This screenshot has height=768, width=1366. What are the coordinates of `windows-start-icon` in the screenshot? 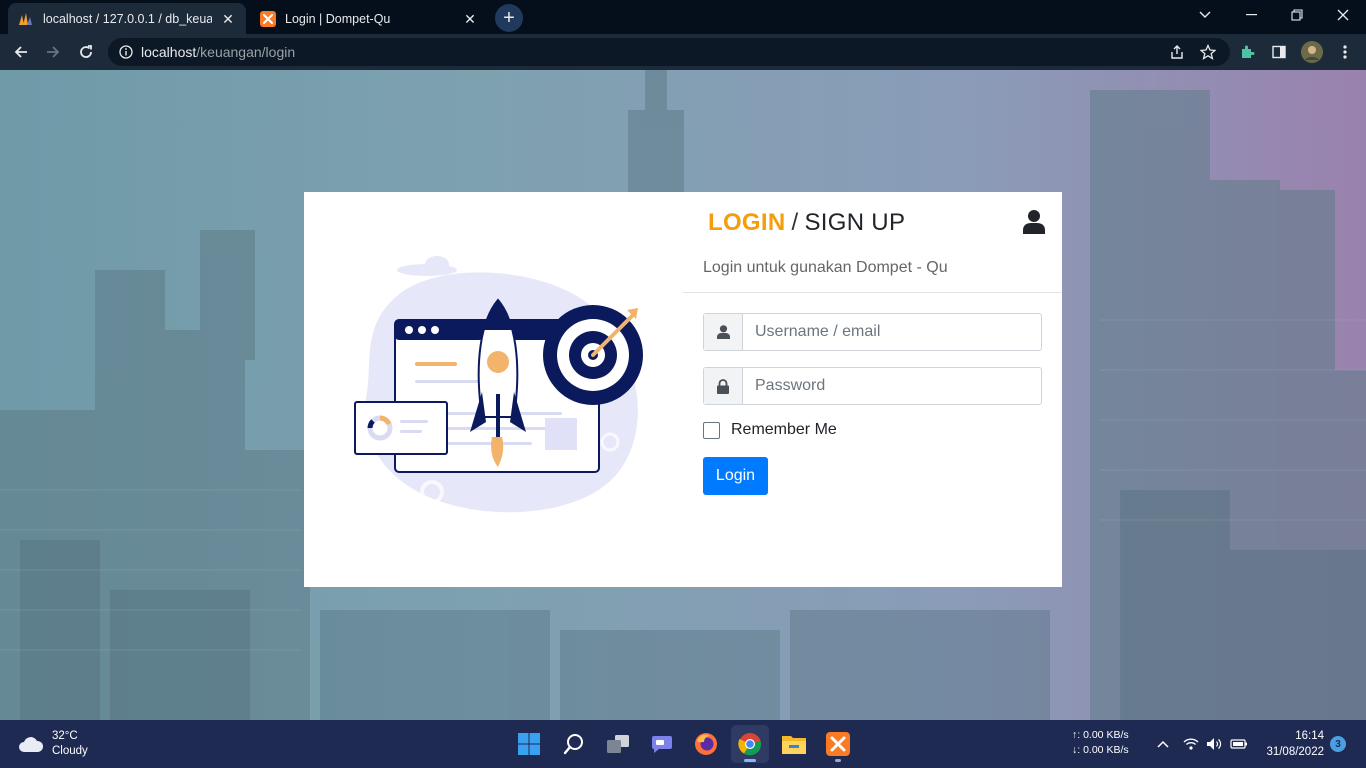 It's located at (529, 744).